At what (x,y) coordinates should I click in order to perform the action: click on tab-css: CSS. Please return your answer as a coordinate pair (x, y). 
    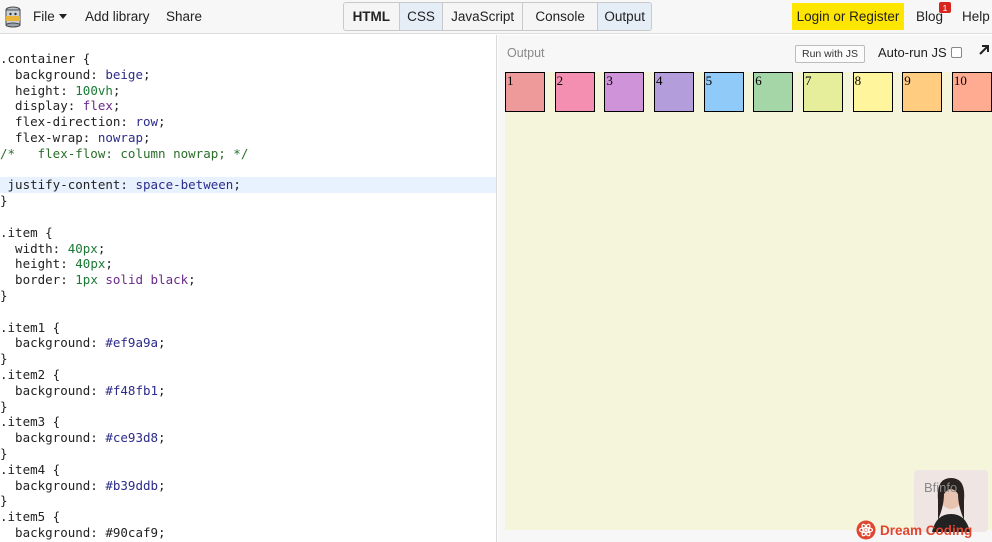
    Looking at the image, I should click on (421, 16).